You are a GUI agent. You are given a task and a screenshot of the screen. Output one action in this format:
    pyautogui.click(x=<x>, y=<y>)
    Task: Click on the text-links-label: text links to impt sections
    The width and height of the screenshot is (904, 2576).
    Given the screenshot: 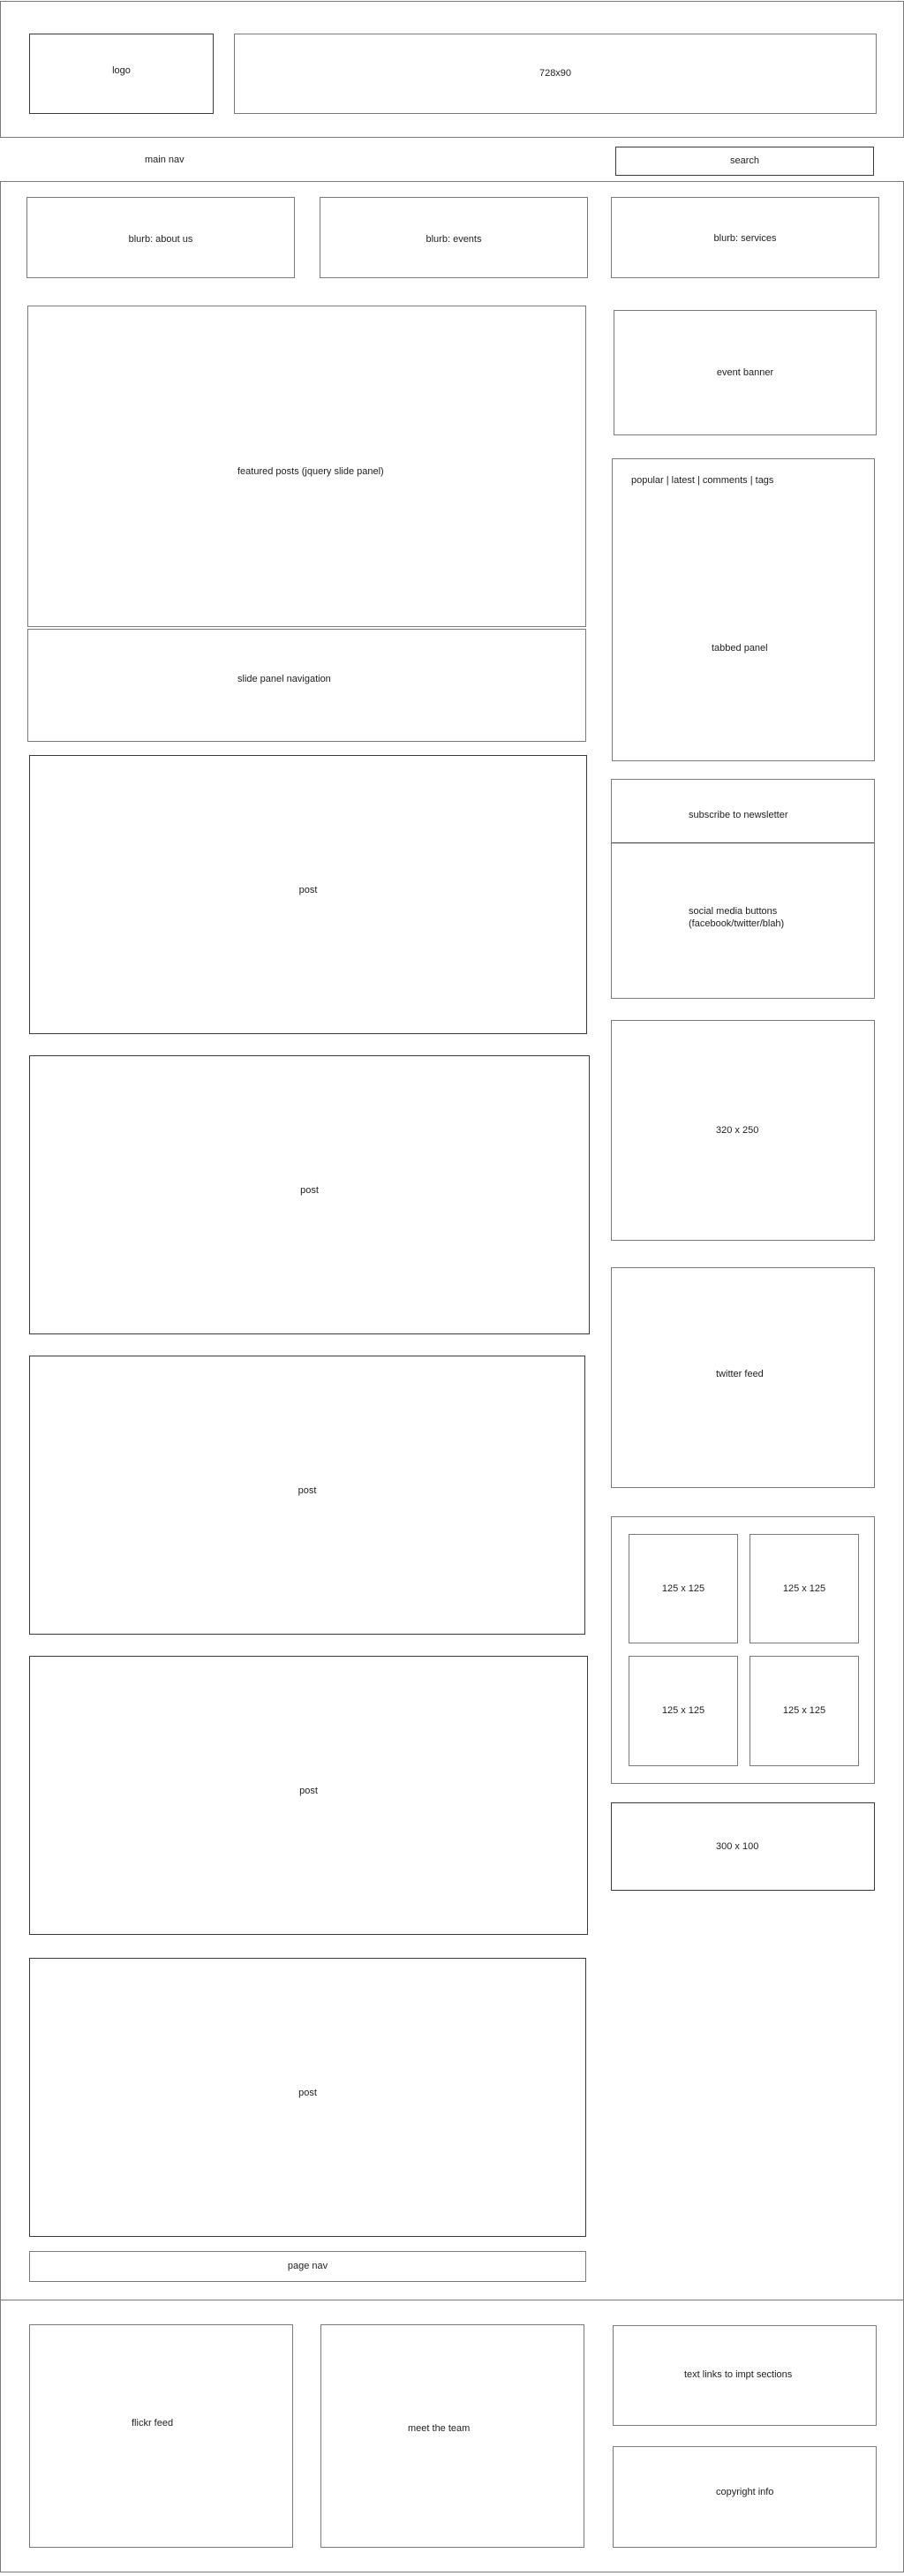 What is the action you would take?
    pyautogui.click(x=738, y=2374)
    